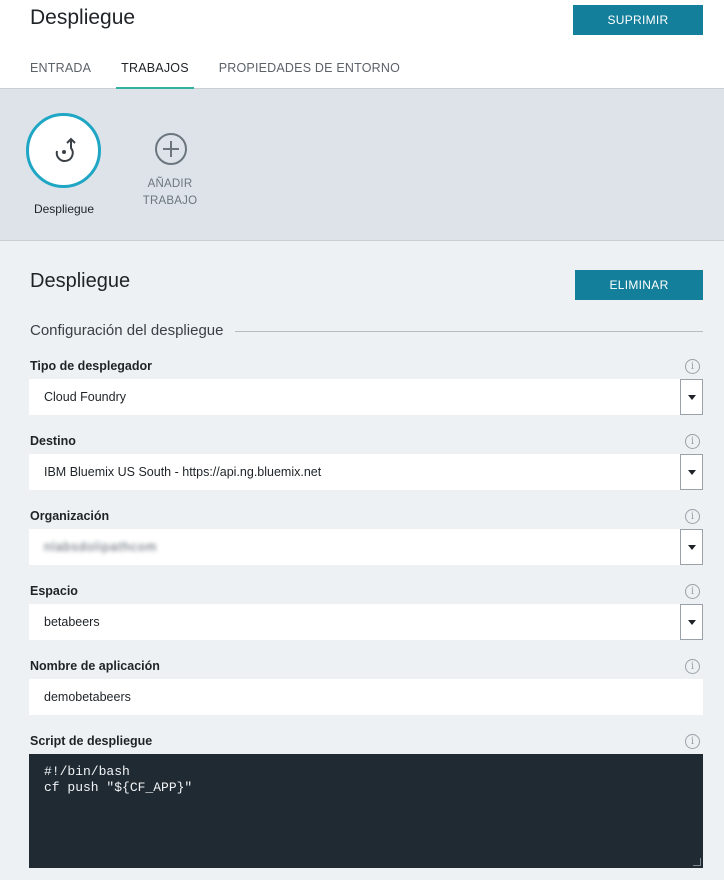  What do you see at coordinates (64, 209) in the screenshot?
I see `job-deploy-label: Despliegue` at bounding box center [64, 209].